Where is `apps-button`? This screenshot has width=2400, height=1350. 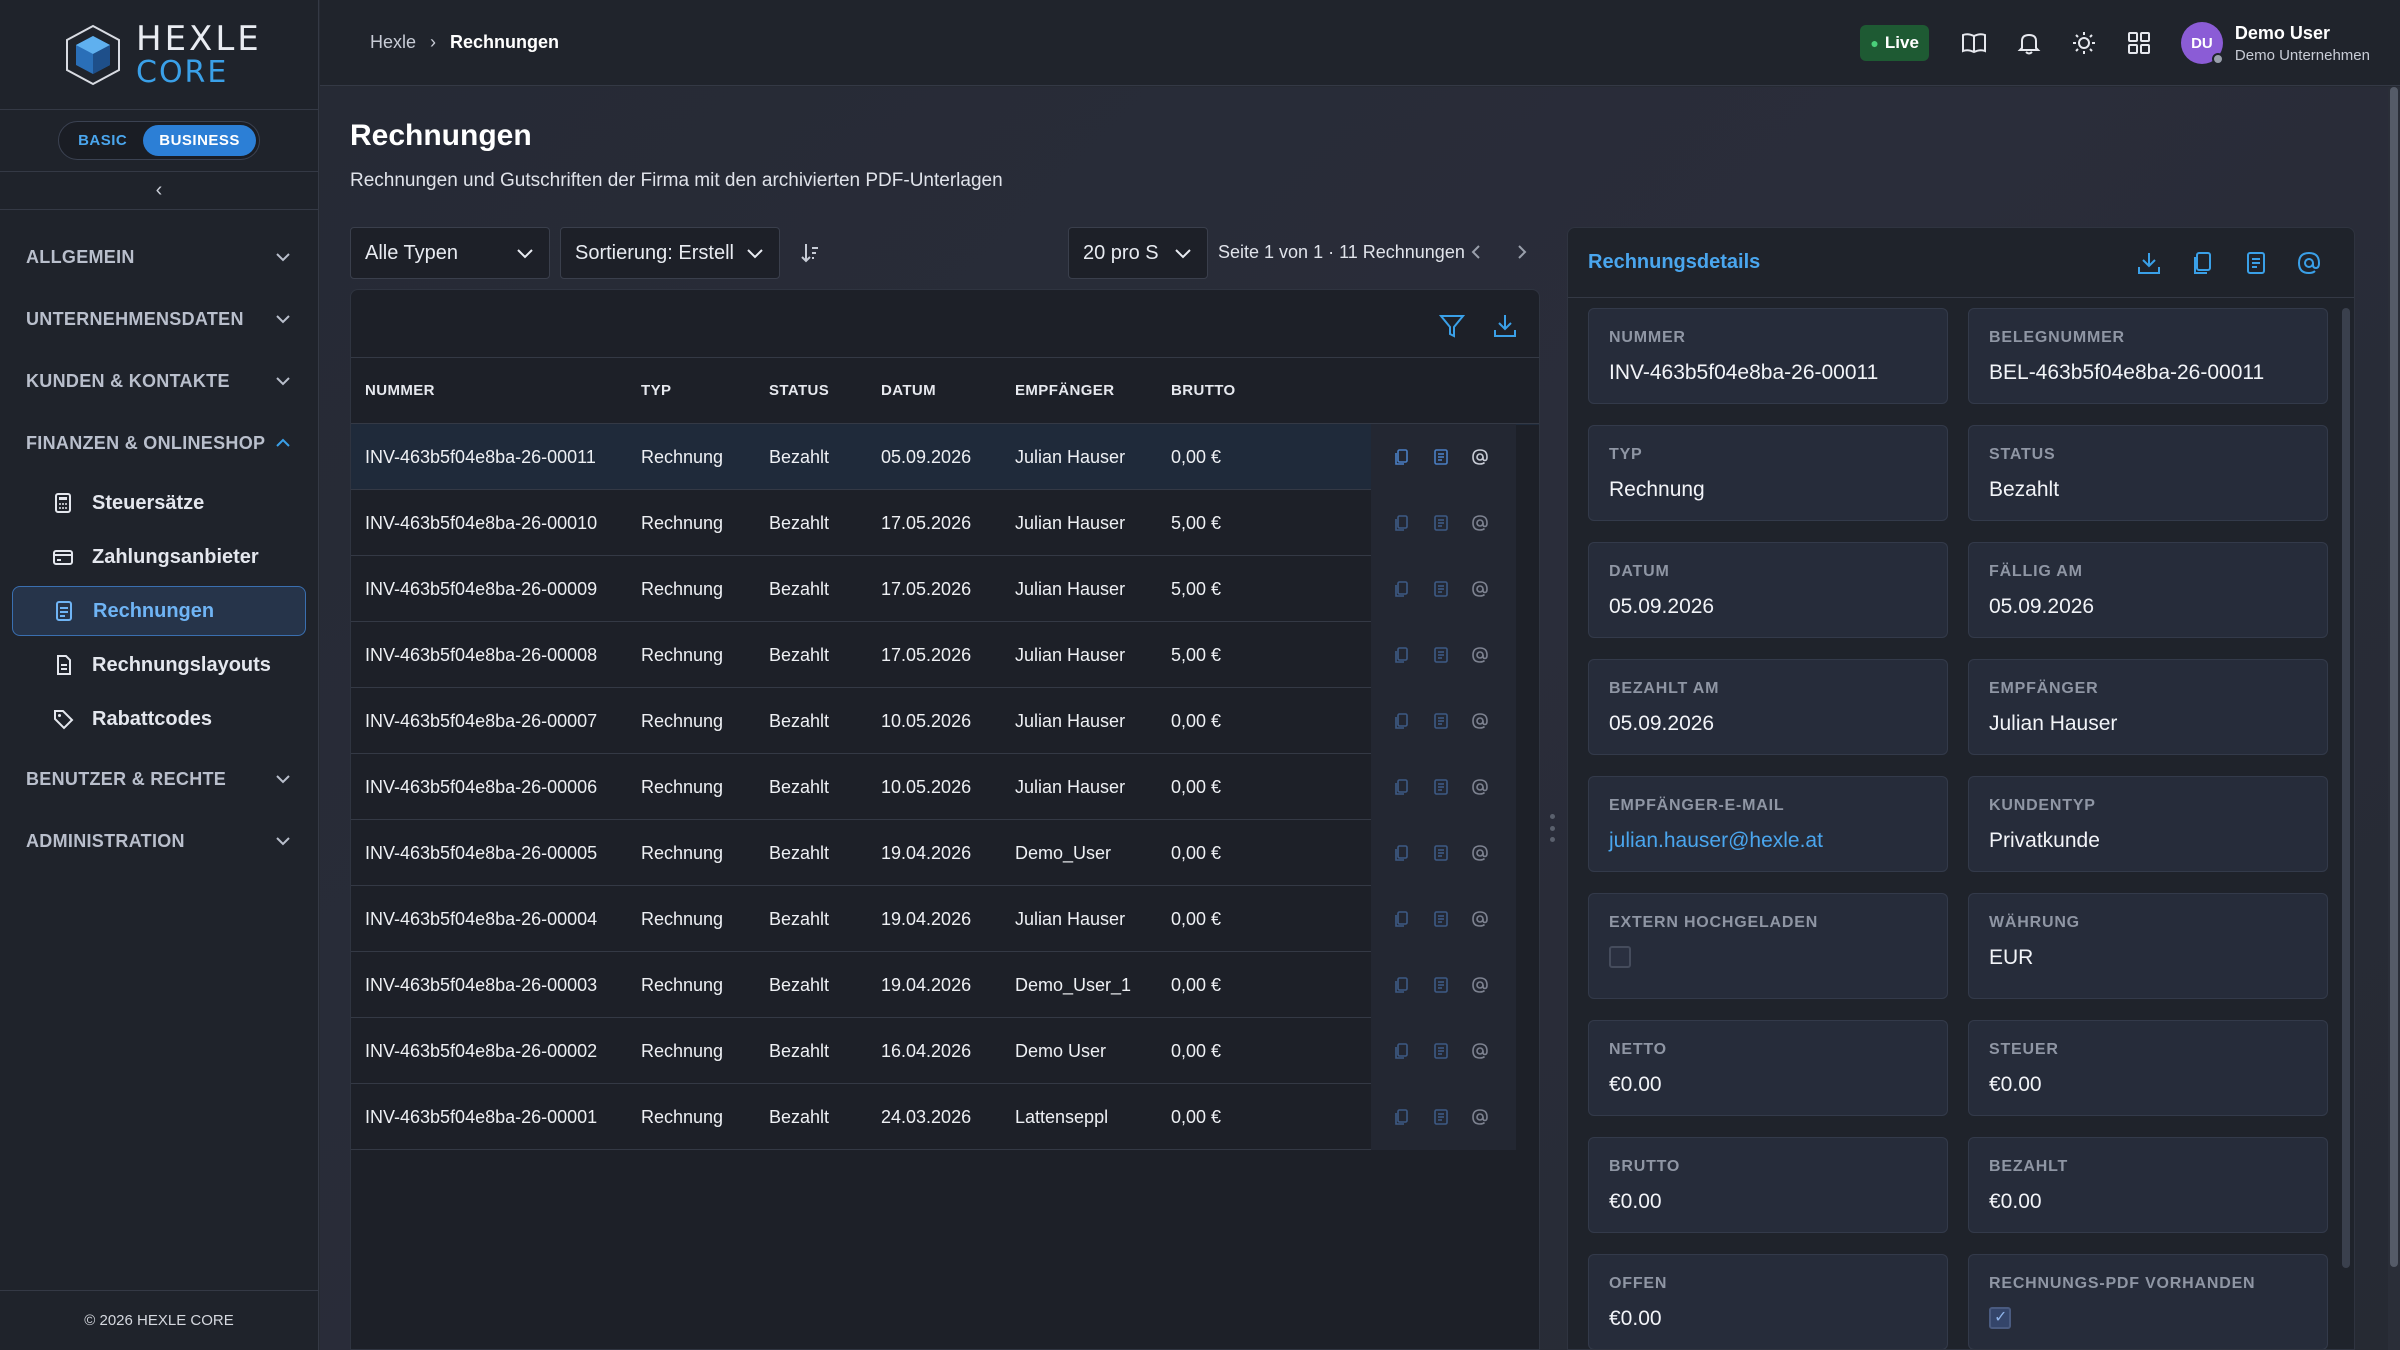 apps-button is located at coordinates (2139, 43).